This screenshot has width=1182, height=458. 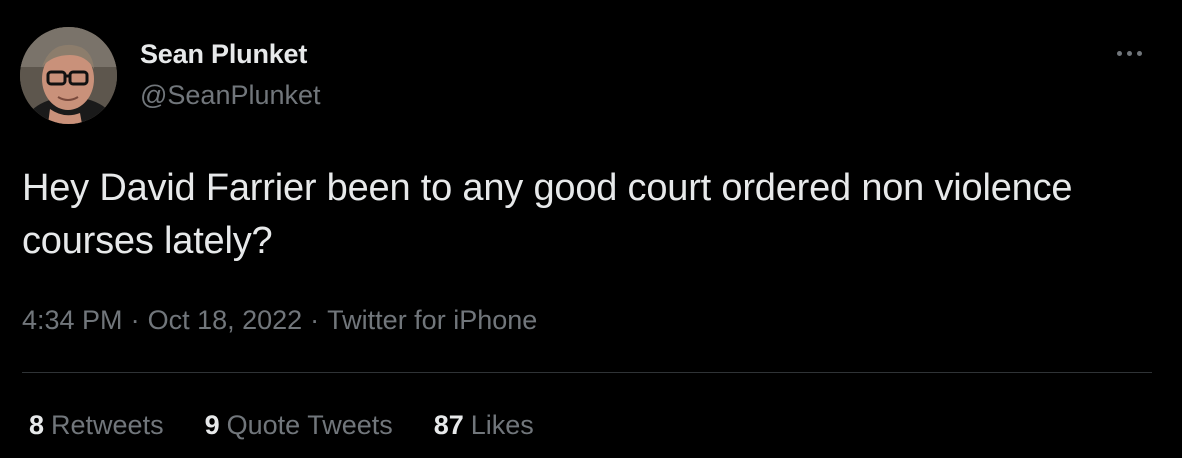 I want to click on more-options-button, so click(x=1129, y=53).